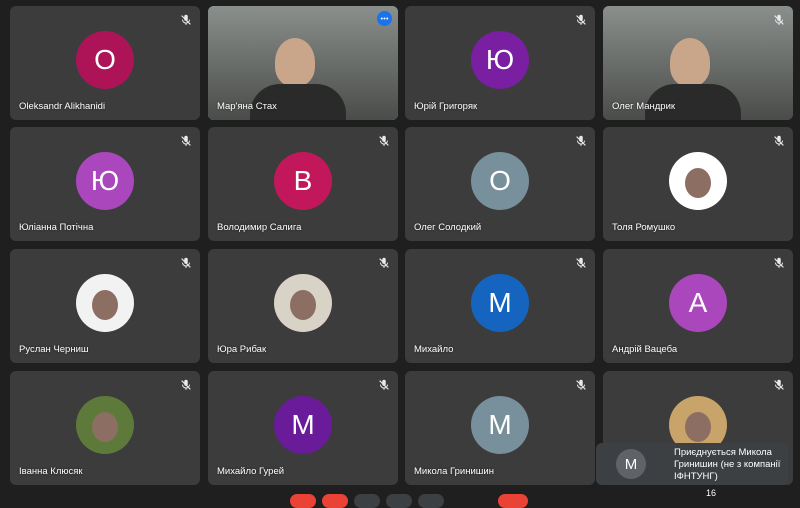  I want to click on participant-tile: В Володимир Салига, so click(303, 184).